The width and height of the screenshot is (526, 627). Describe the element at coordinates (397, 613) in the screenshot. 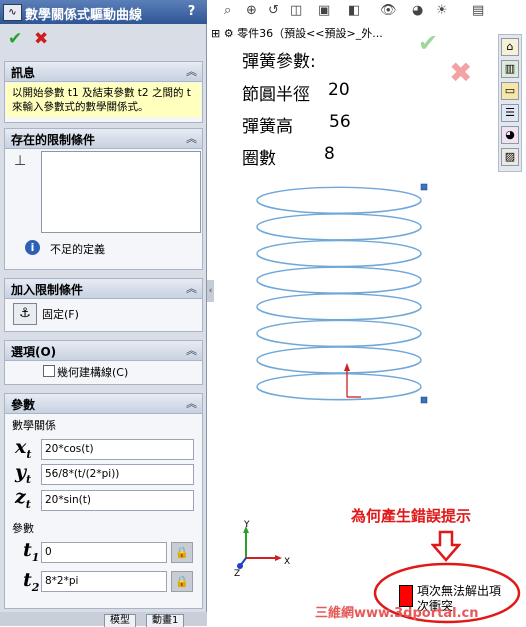

I see `watermark: 三維網www.3dportal.cn` at that location.